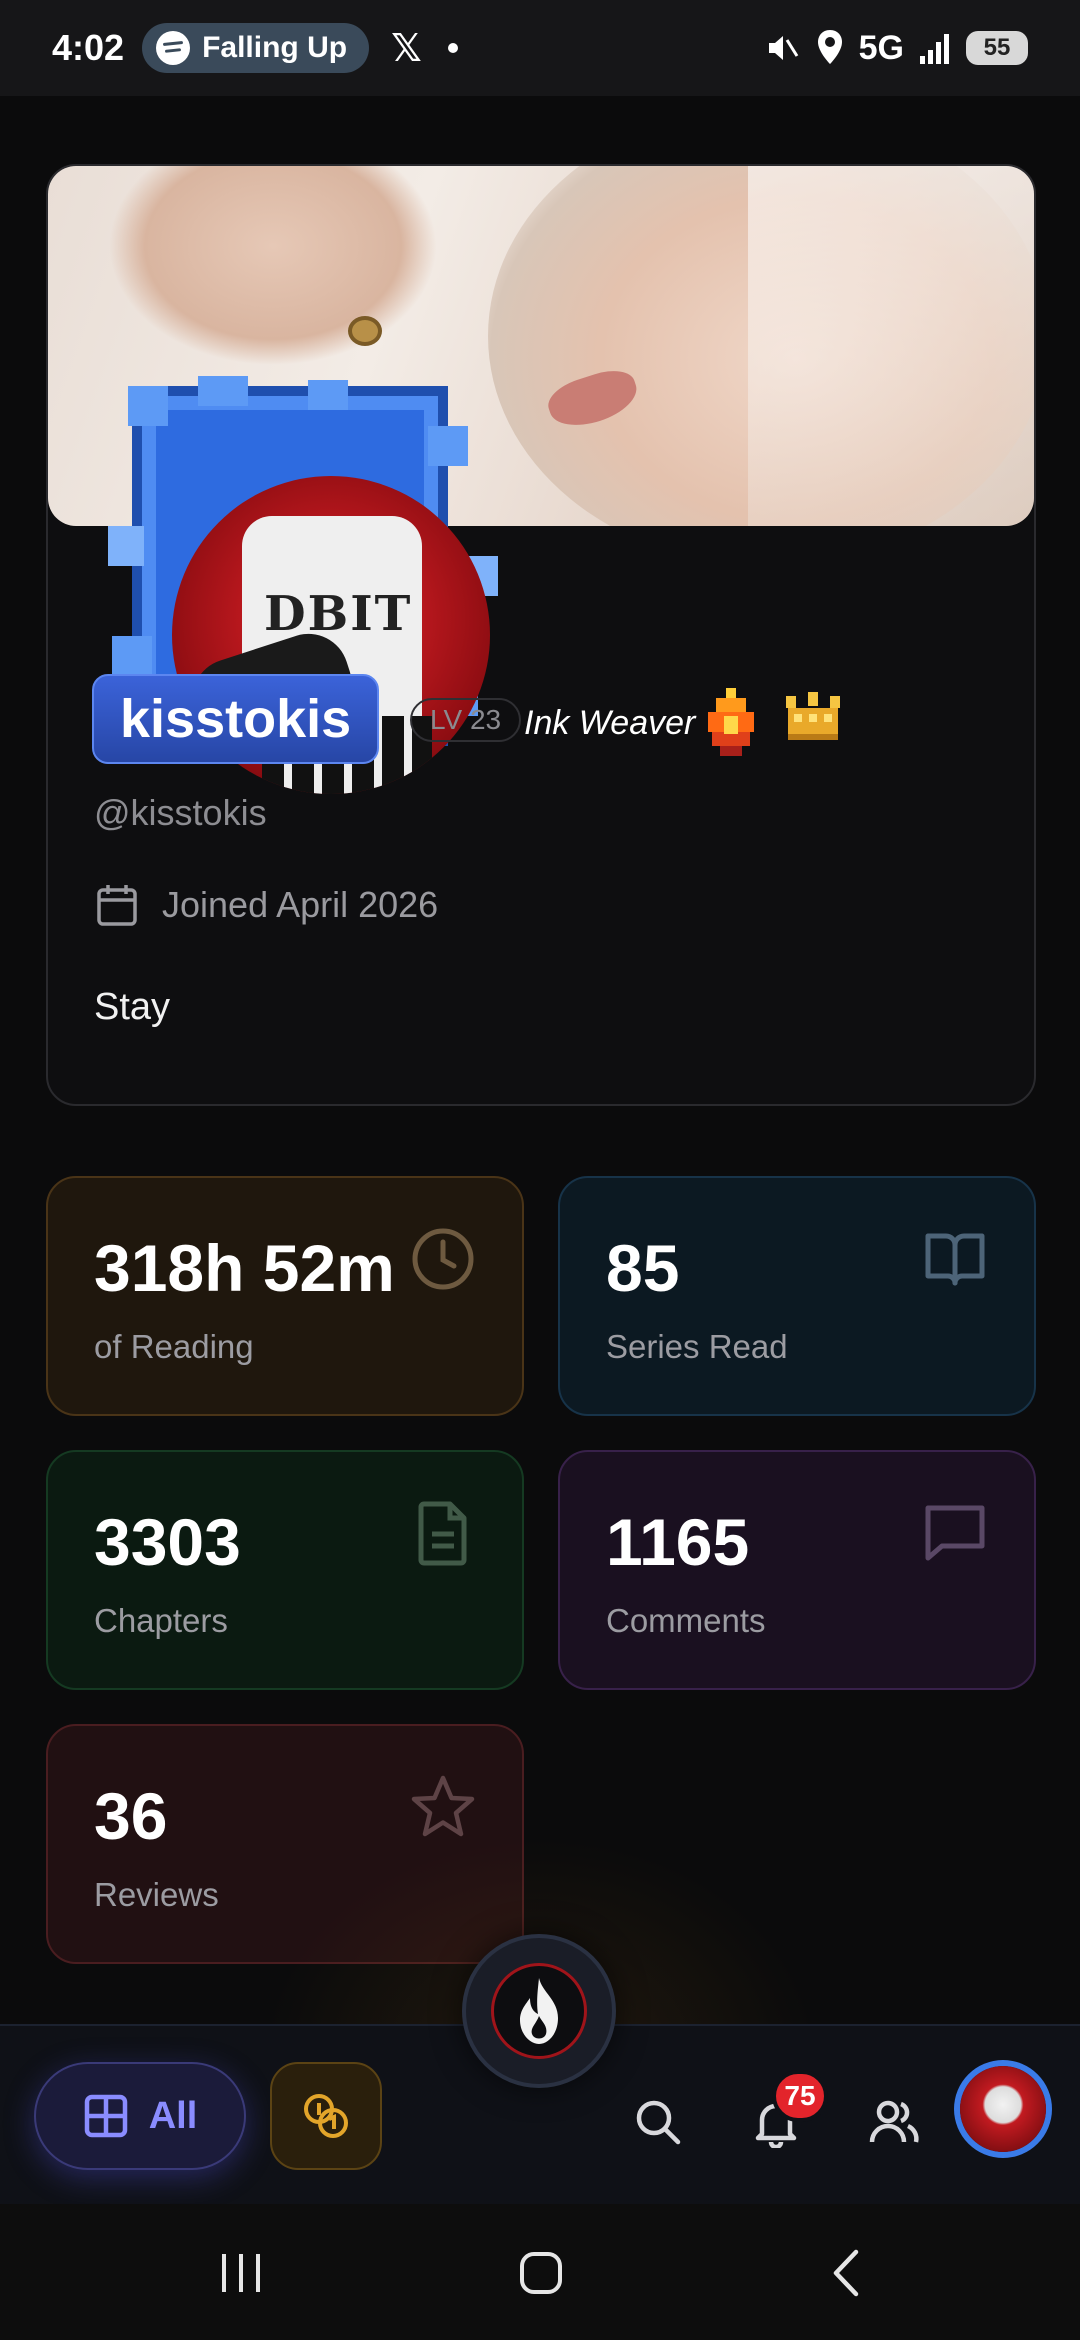  I want to click on x-app-icon: 𝕏, so click(406, 48).